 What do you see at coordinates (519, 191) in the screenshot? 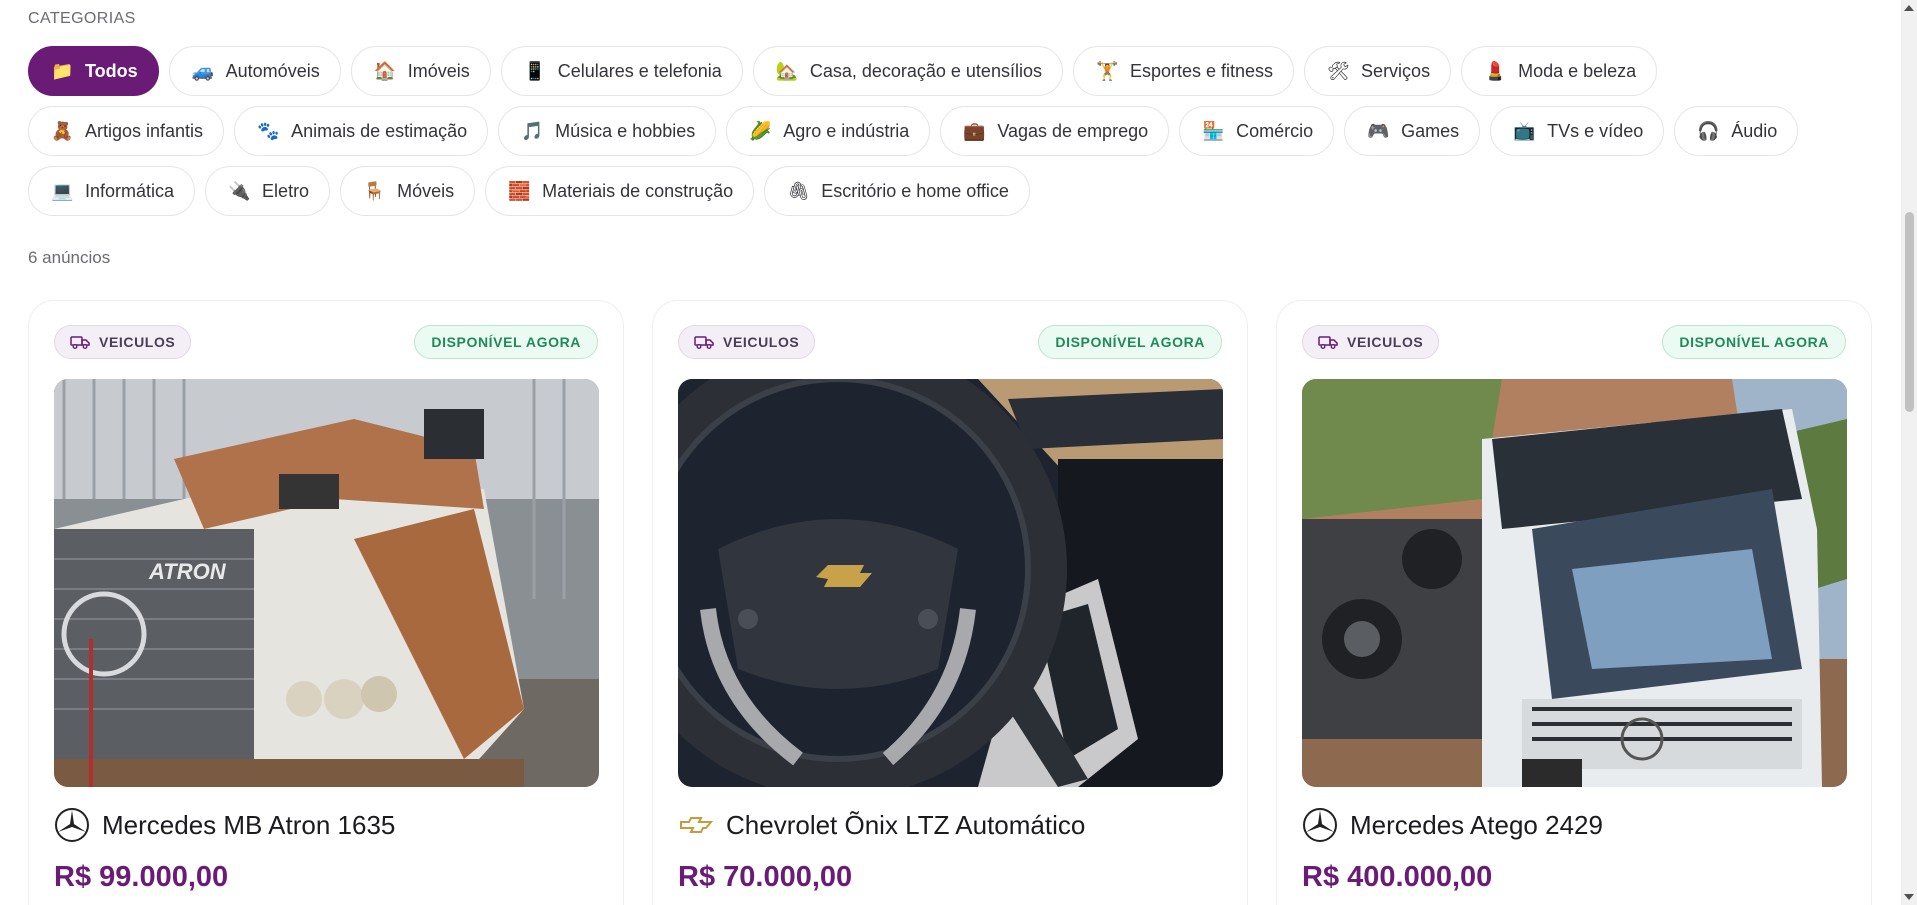
I see `brick-icon: 🧱` at bounding box center [519, 191].